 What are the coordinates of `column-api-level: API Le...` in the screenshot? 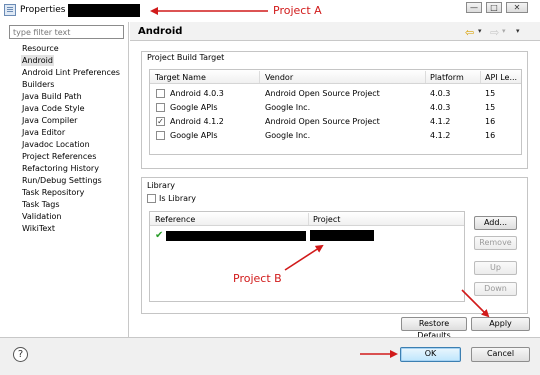 It's located at (501, 77).